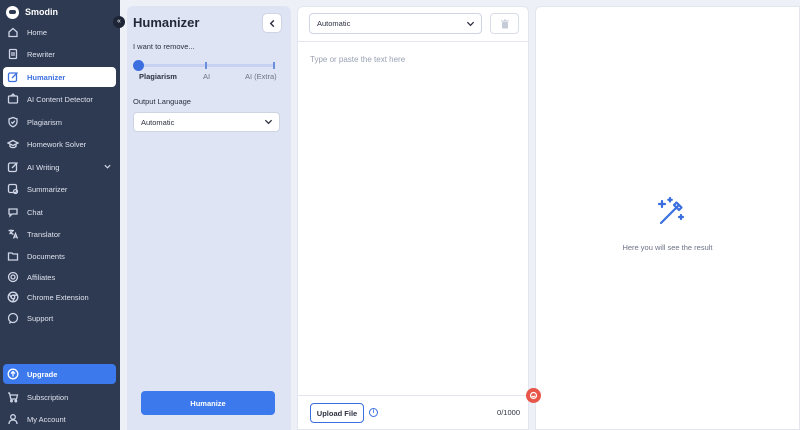 Image resolution: width=800 pixels, height=430 pixels. What do you see at coordinates (45, 122) in the screenshot?
I see `sidebar-item-label: Plagiarism` at bounding box center [45, 122].